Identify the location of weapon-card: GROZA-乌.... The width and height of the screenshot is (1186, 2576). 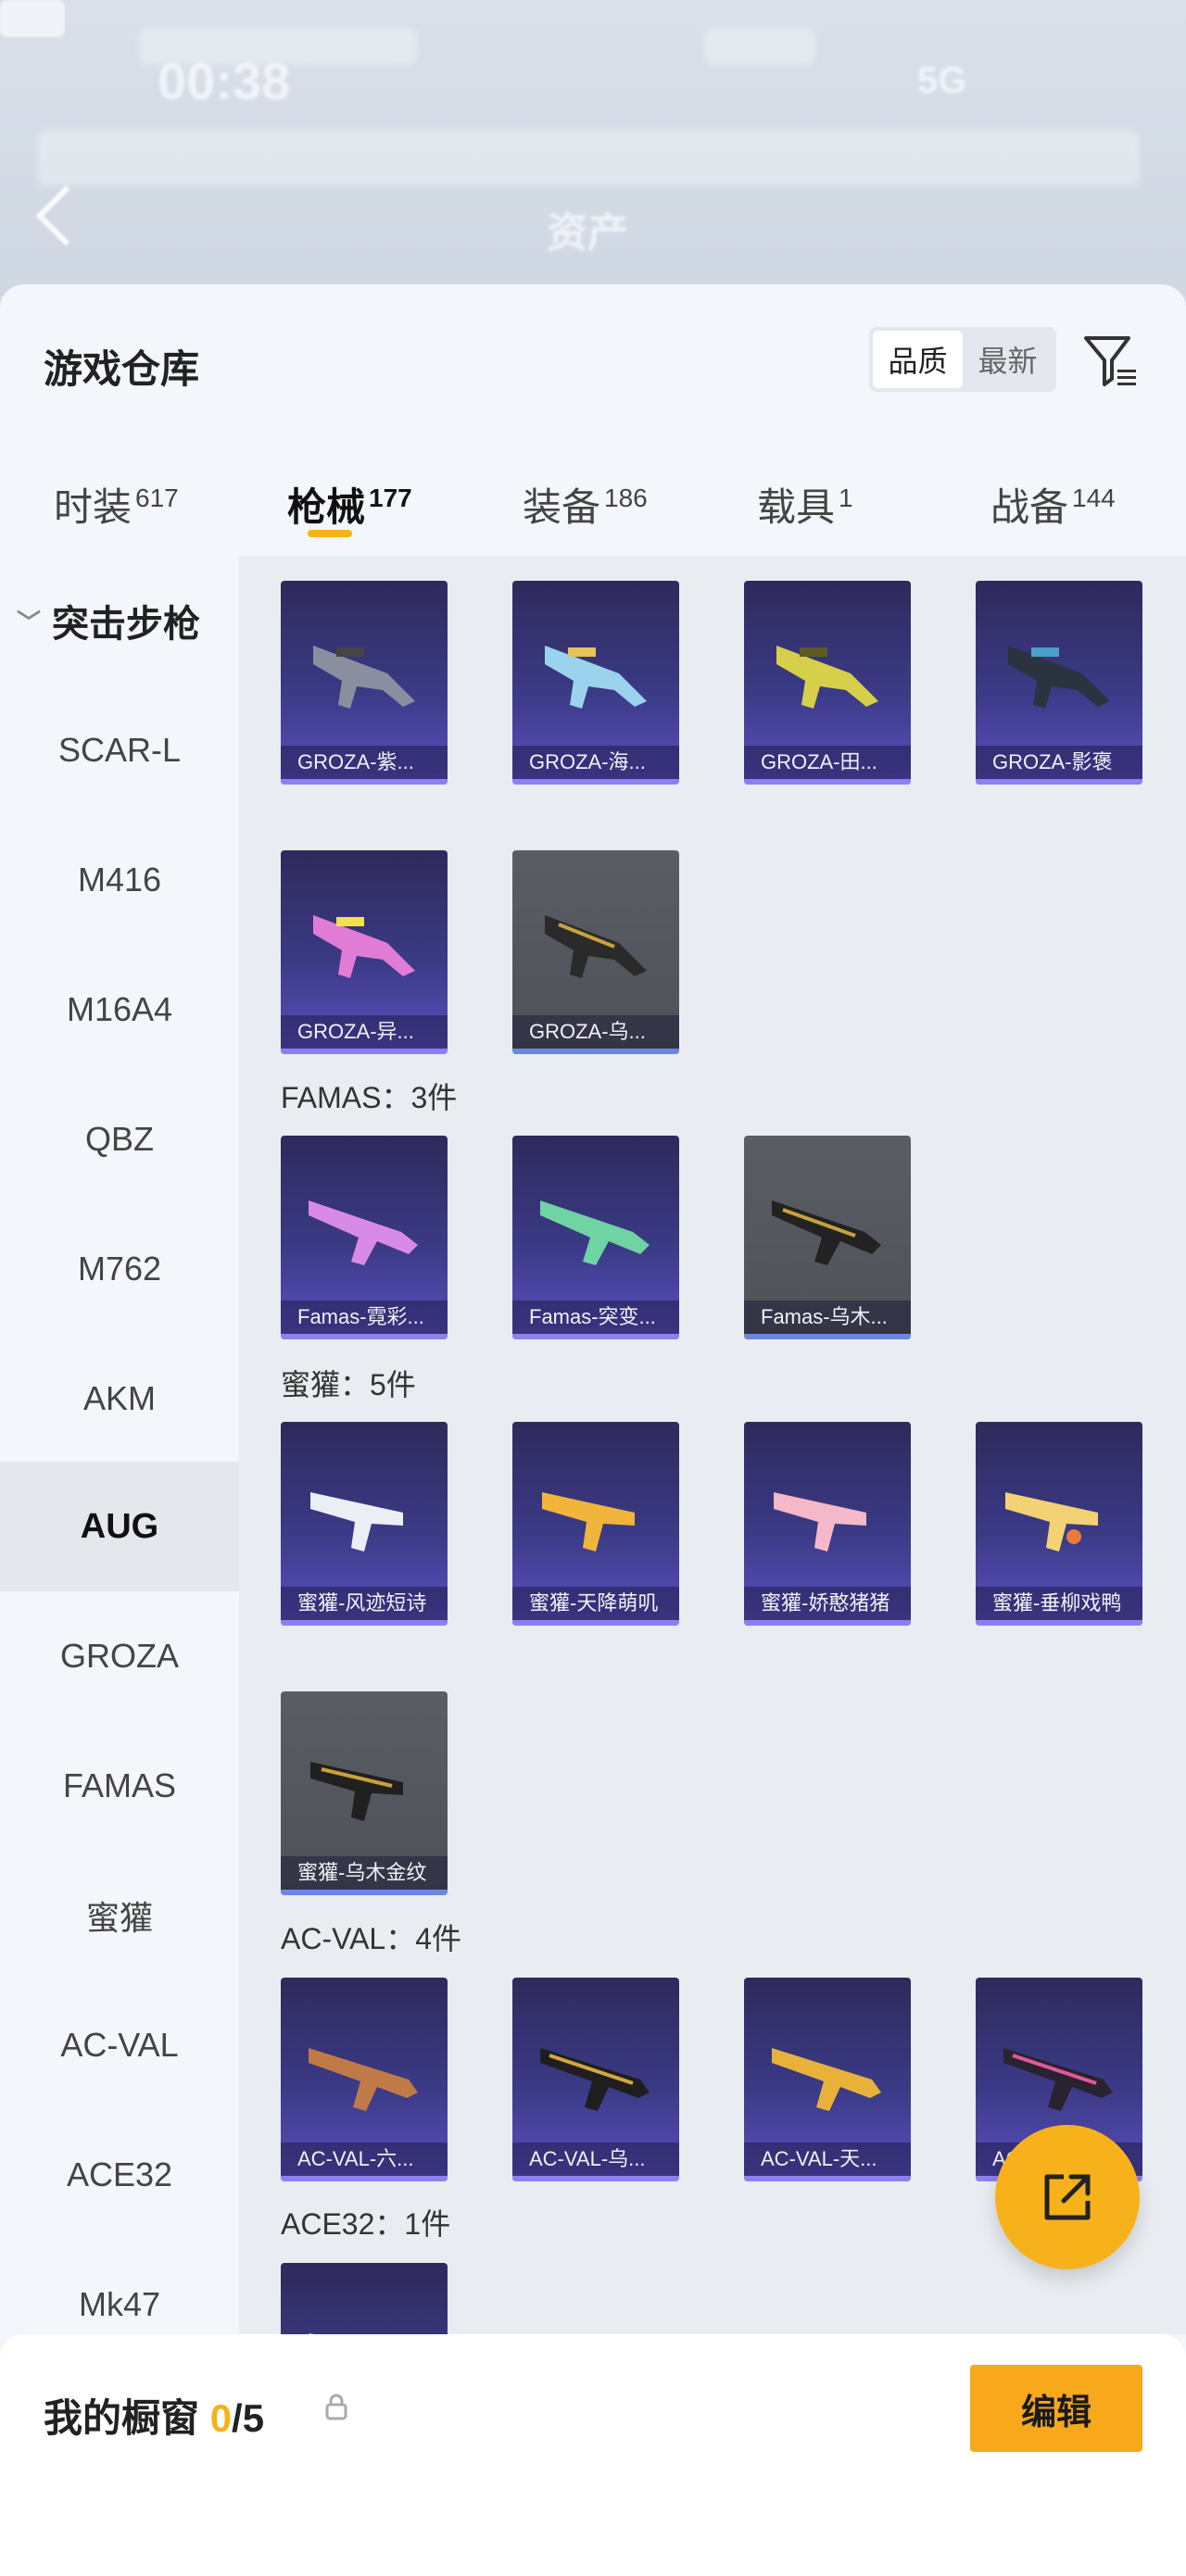
(595, 952).